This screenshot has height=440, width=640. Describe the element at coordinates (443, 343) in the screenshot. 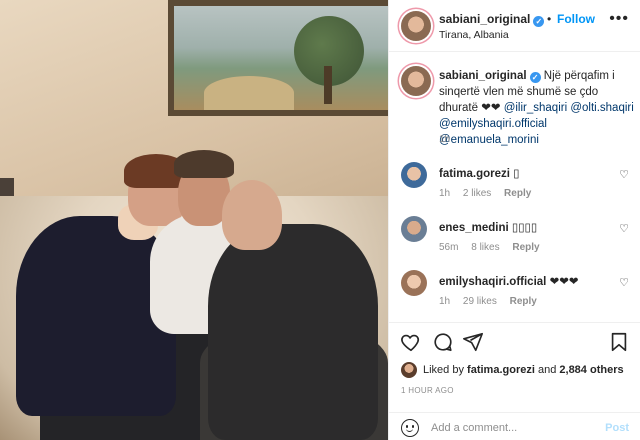

I see `comment-icon` at that location.